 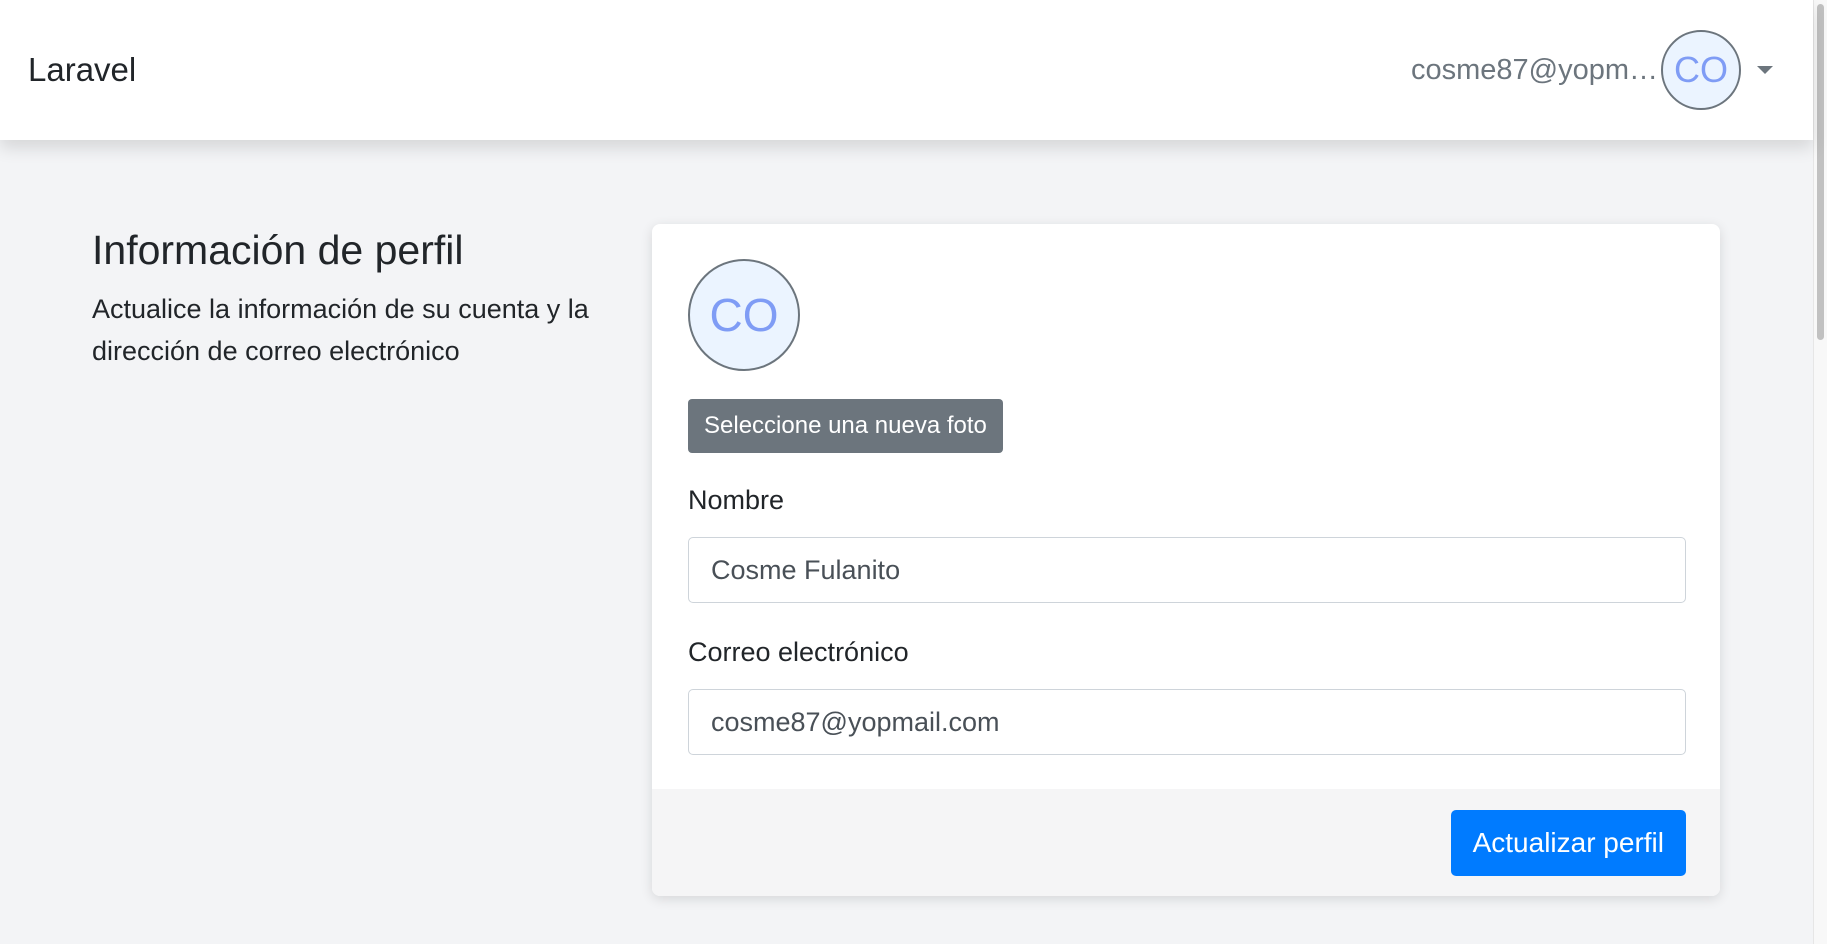 What do you see at coordinates (1187, 570) in the screenshot?
I see `name-input` at bounding box center [1187, 570].